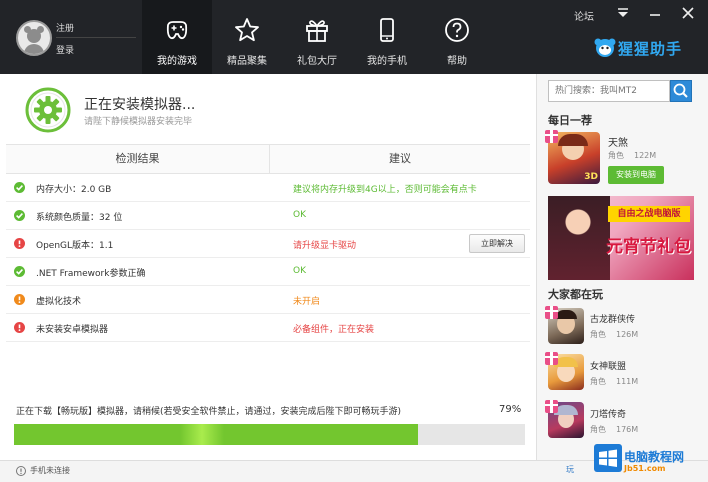 Image resolution: width=708 pixels, height=482 pixels. Describe the element at coordinates (91, 274) in the screenshot. I see `check-item-label: .NET Framework参数正确` at that location.